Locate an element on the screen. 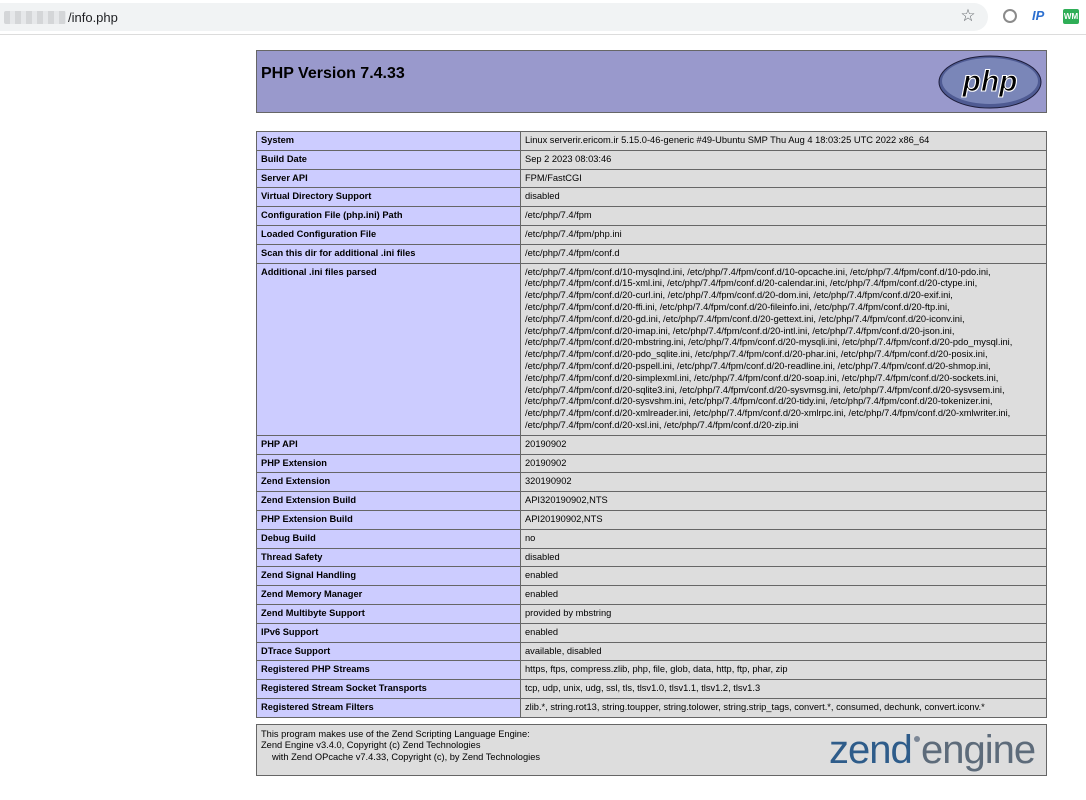  extension-wm-icon: WM is located at coordinates (1071, 16).